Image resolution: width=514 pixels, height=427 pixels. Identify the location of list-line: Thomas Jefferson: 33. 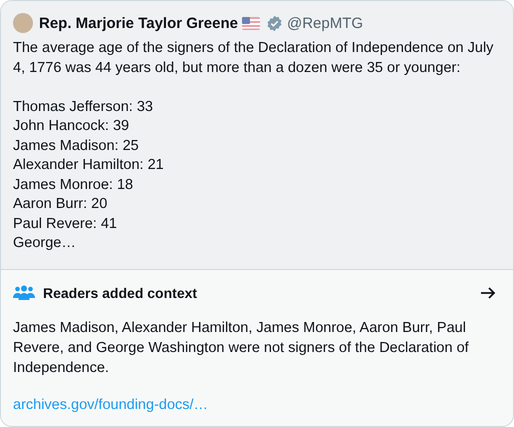
(83, 107).